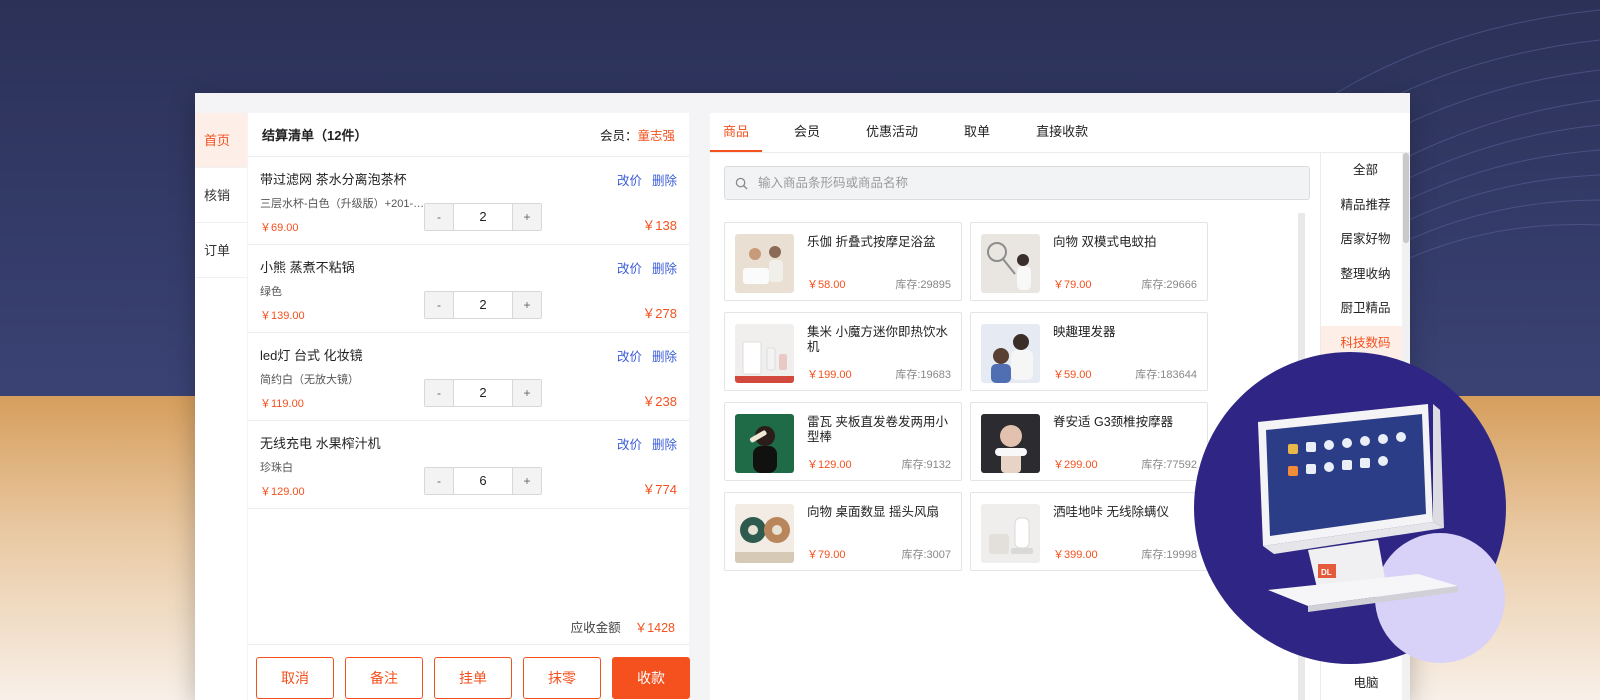  Describe the element at coordinates (1089, 441) in the screenshot. I see `product-card: 脊安适 G3颈椎按摩器 ￥299.00 库存:77592` at that location.